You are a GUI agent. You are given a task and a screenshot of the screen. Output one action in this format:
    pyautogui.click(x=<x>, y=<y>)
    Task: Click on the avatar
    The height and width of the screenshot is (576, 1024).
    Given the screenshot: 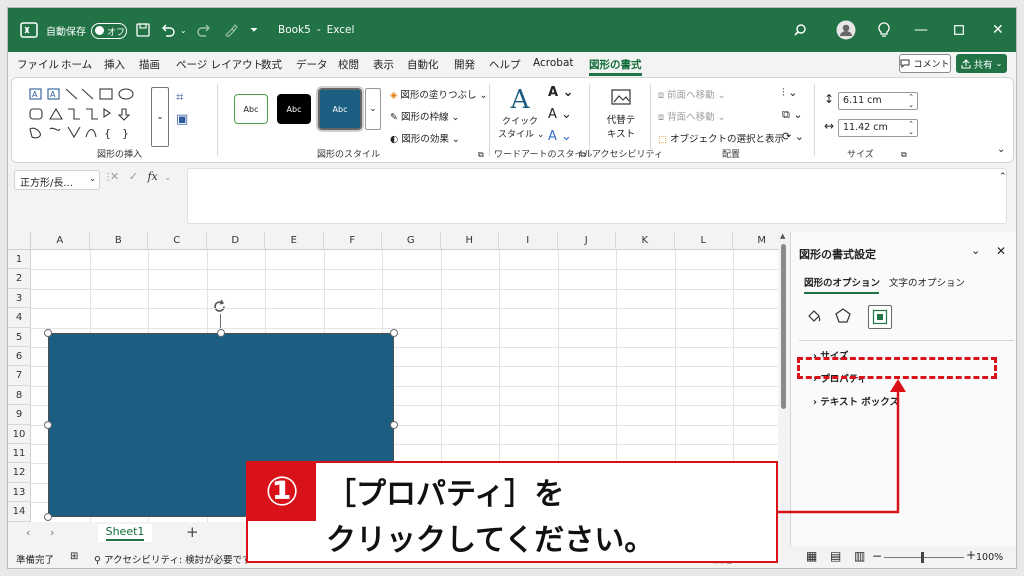 What is the action you would take?
    pyautogui.click(x=846, y=30)
    